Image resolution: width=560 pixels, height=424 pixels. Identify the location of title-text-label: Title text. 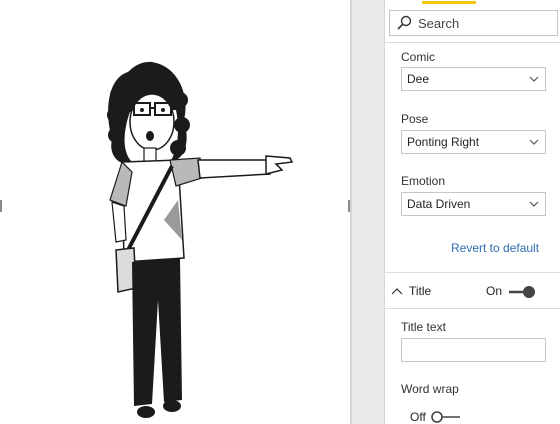
(423, 327).